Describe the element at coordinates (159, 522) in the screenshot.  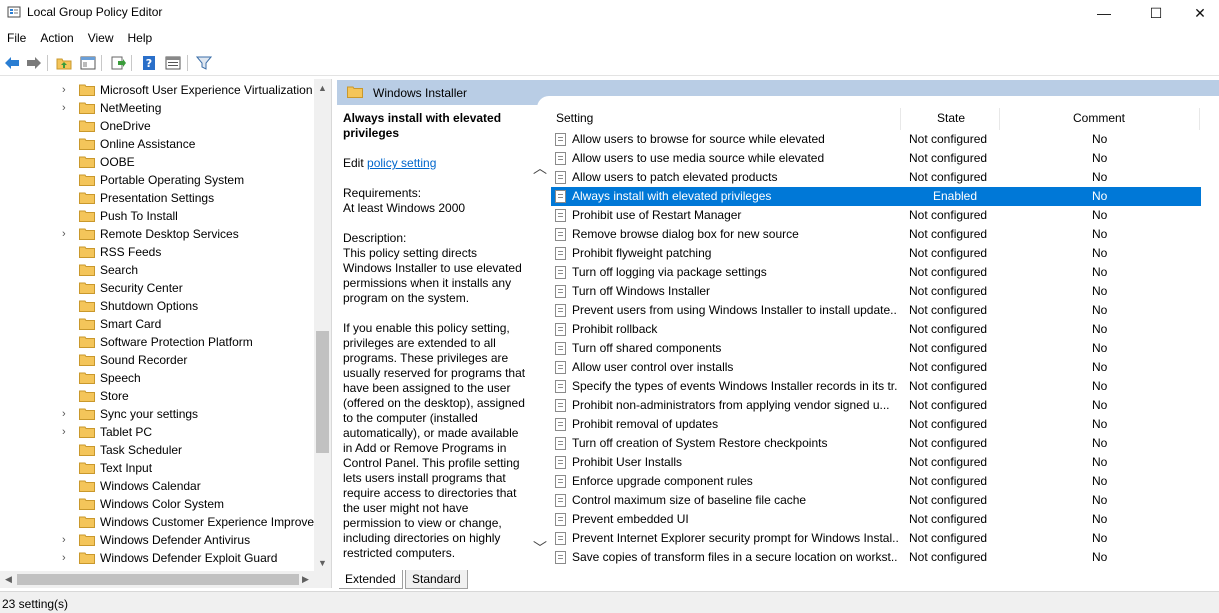
I see `tree-node: Windows Customer Experience Improver` at that location.